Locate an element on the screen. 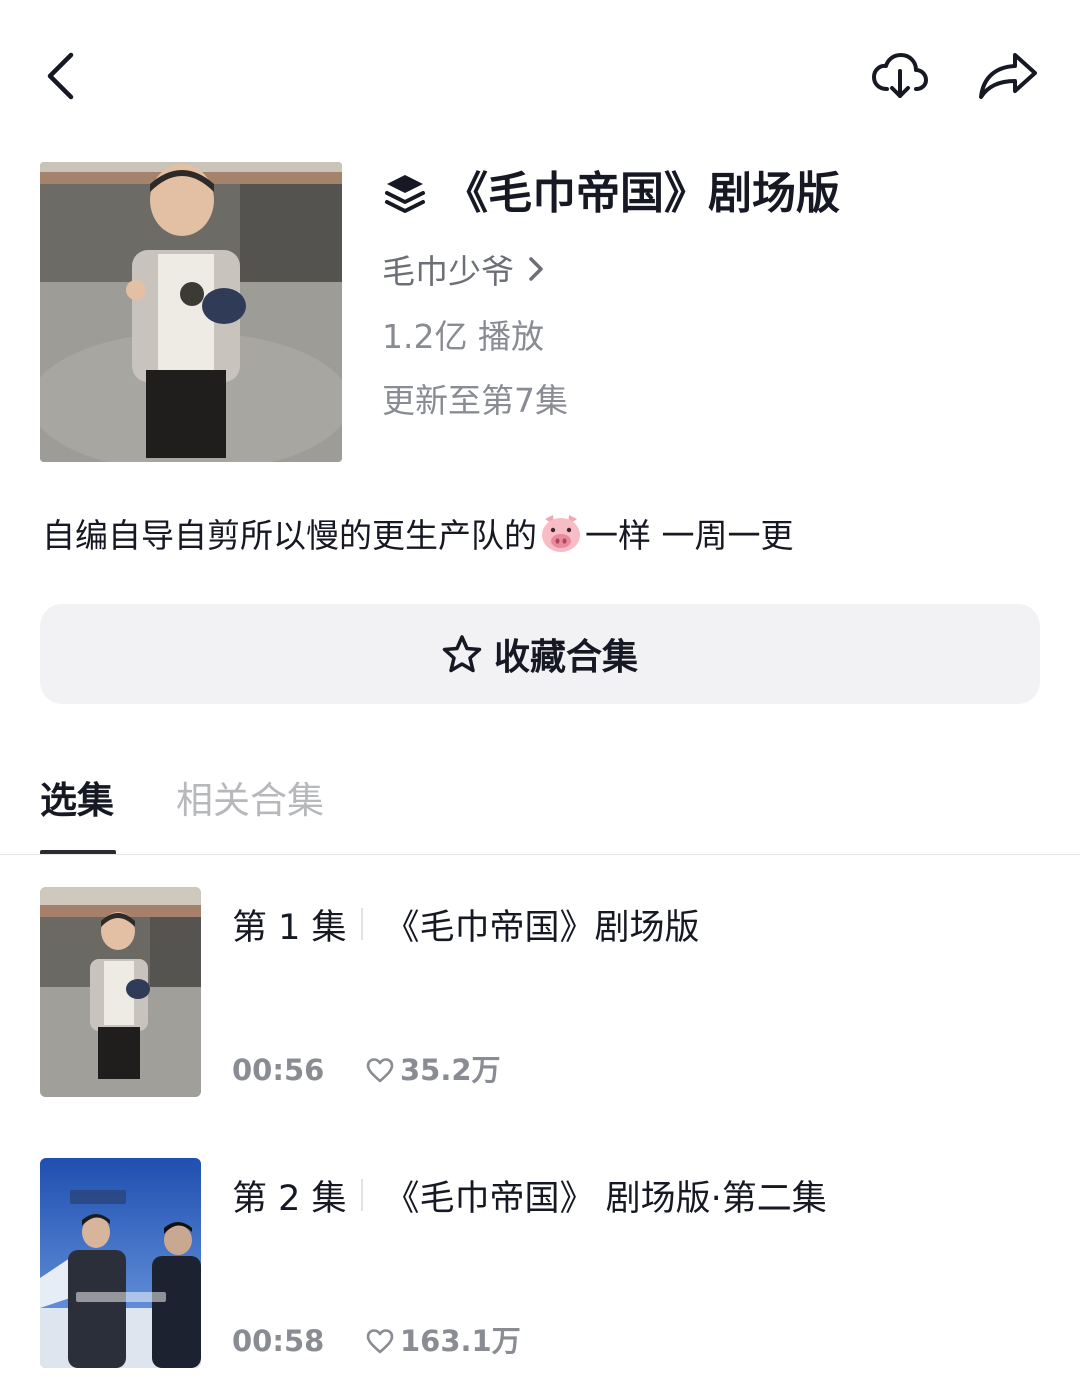  description-text-suffix: 一样 一周一更 is located at coordinates (689, 535).